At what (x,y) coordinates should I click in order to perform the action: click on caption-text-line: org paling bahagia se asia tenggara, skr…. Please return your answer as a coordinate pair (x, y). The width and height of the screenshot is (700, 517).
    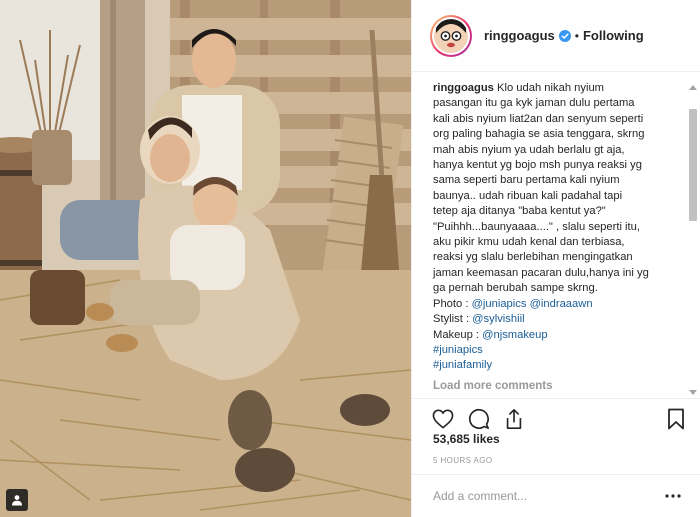
    Looking at the image, I should click on (539, 134).